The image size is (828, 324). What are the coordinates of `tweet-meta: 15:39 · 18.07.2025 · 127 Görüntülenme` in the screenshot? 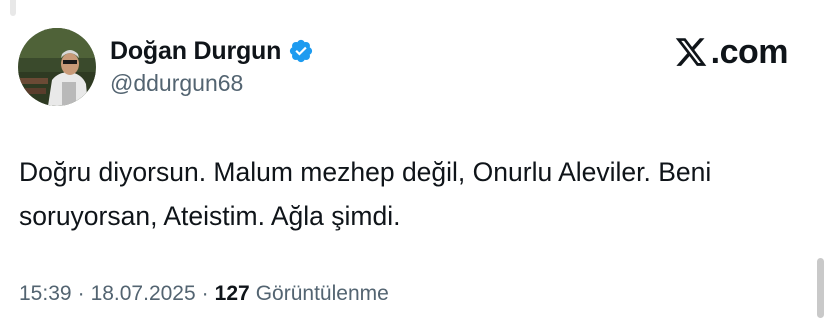 It's located at (204, 294).